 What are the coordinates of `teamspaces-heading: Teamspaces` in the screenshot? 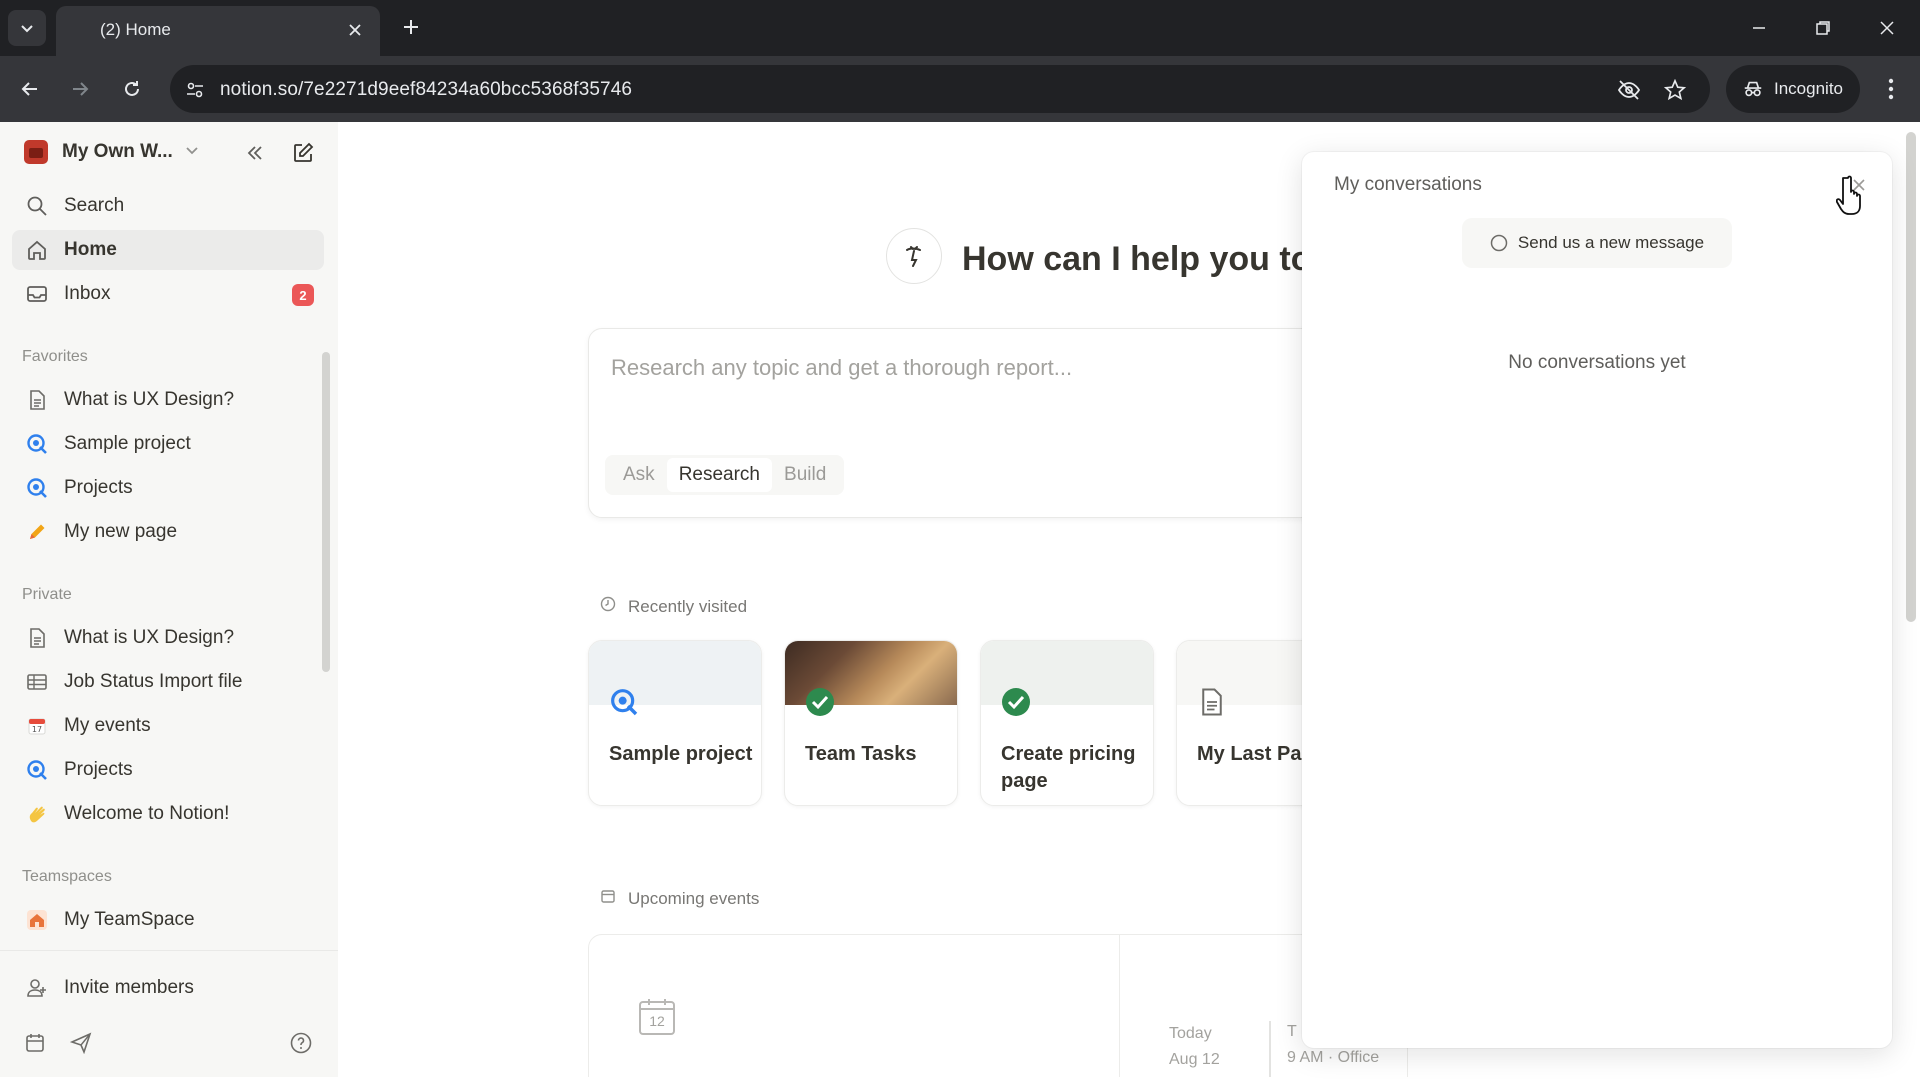 It's located at (67, 877).